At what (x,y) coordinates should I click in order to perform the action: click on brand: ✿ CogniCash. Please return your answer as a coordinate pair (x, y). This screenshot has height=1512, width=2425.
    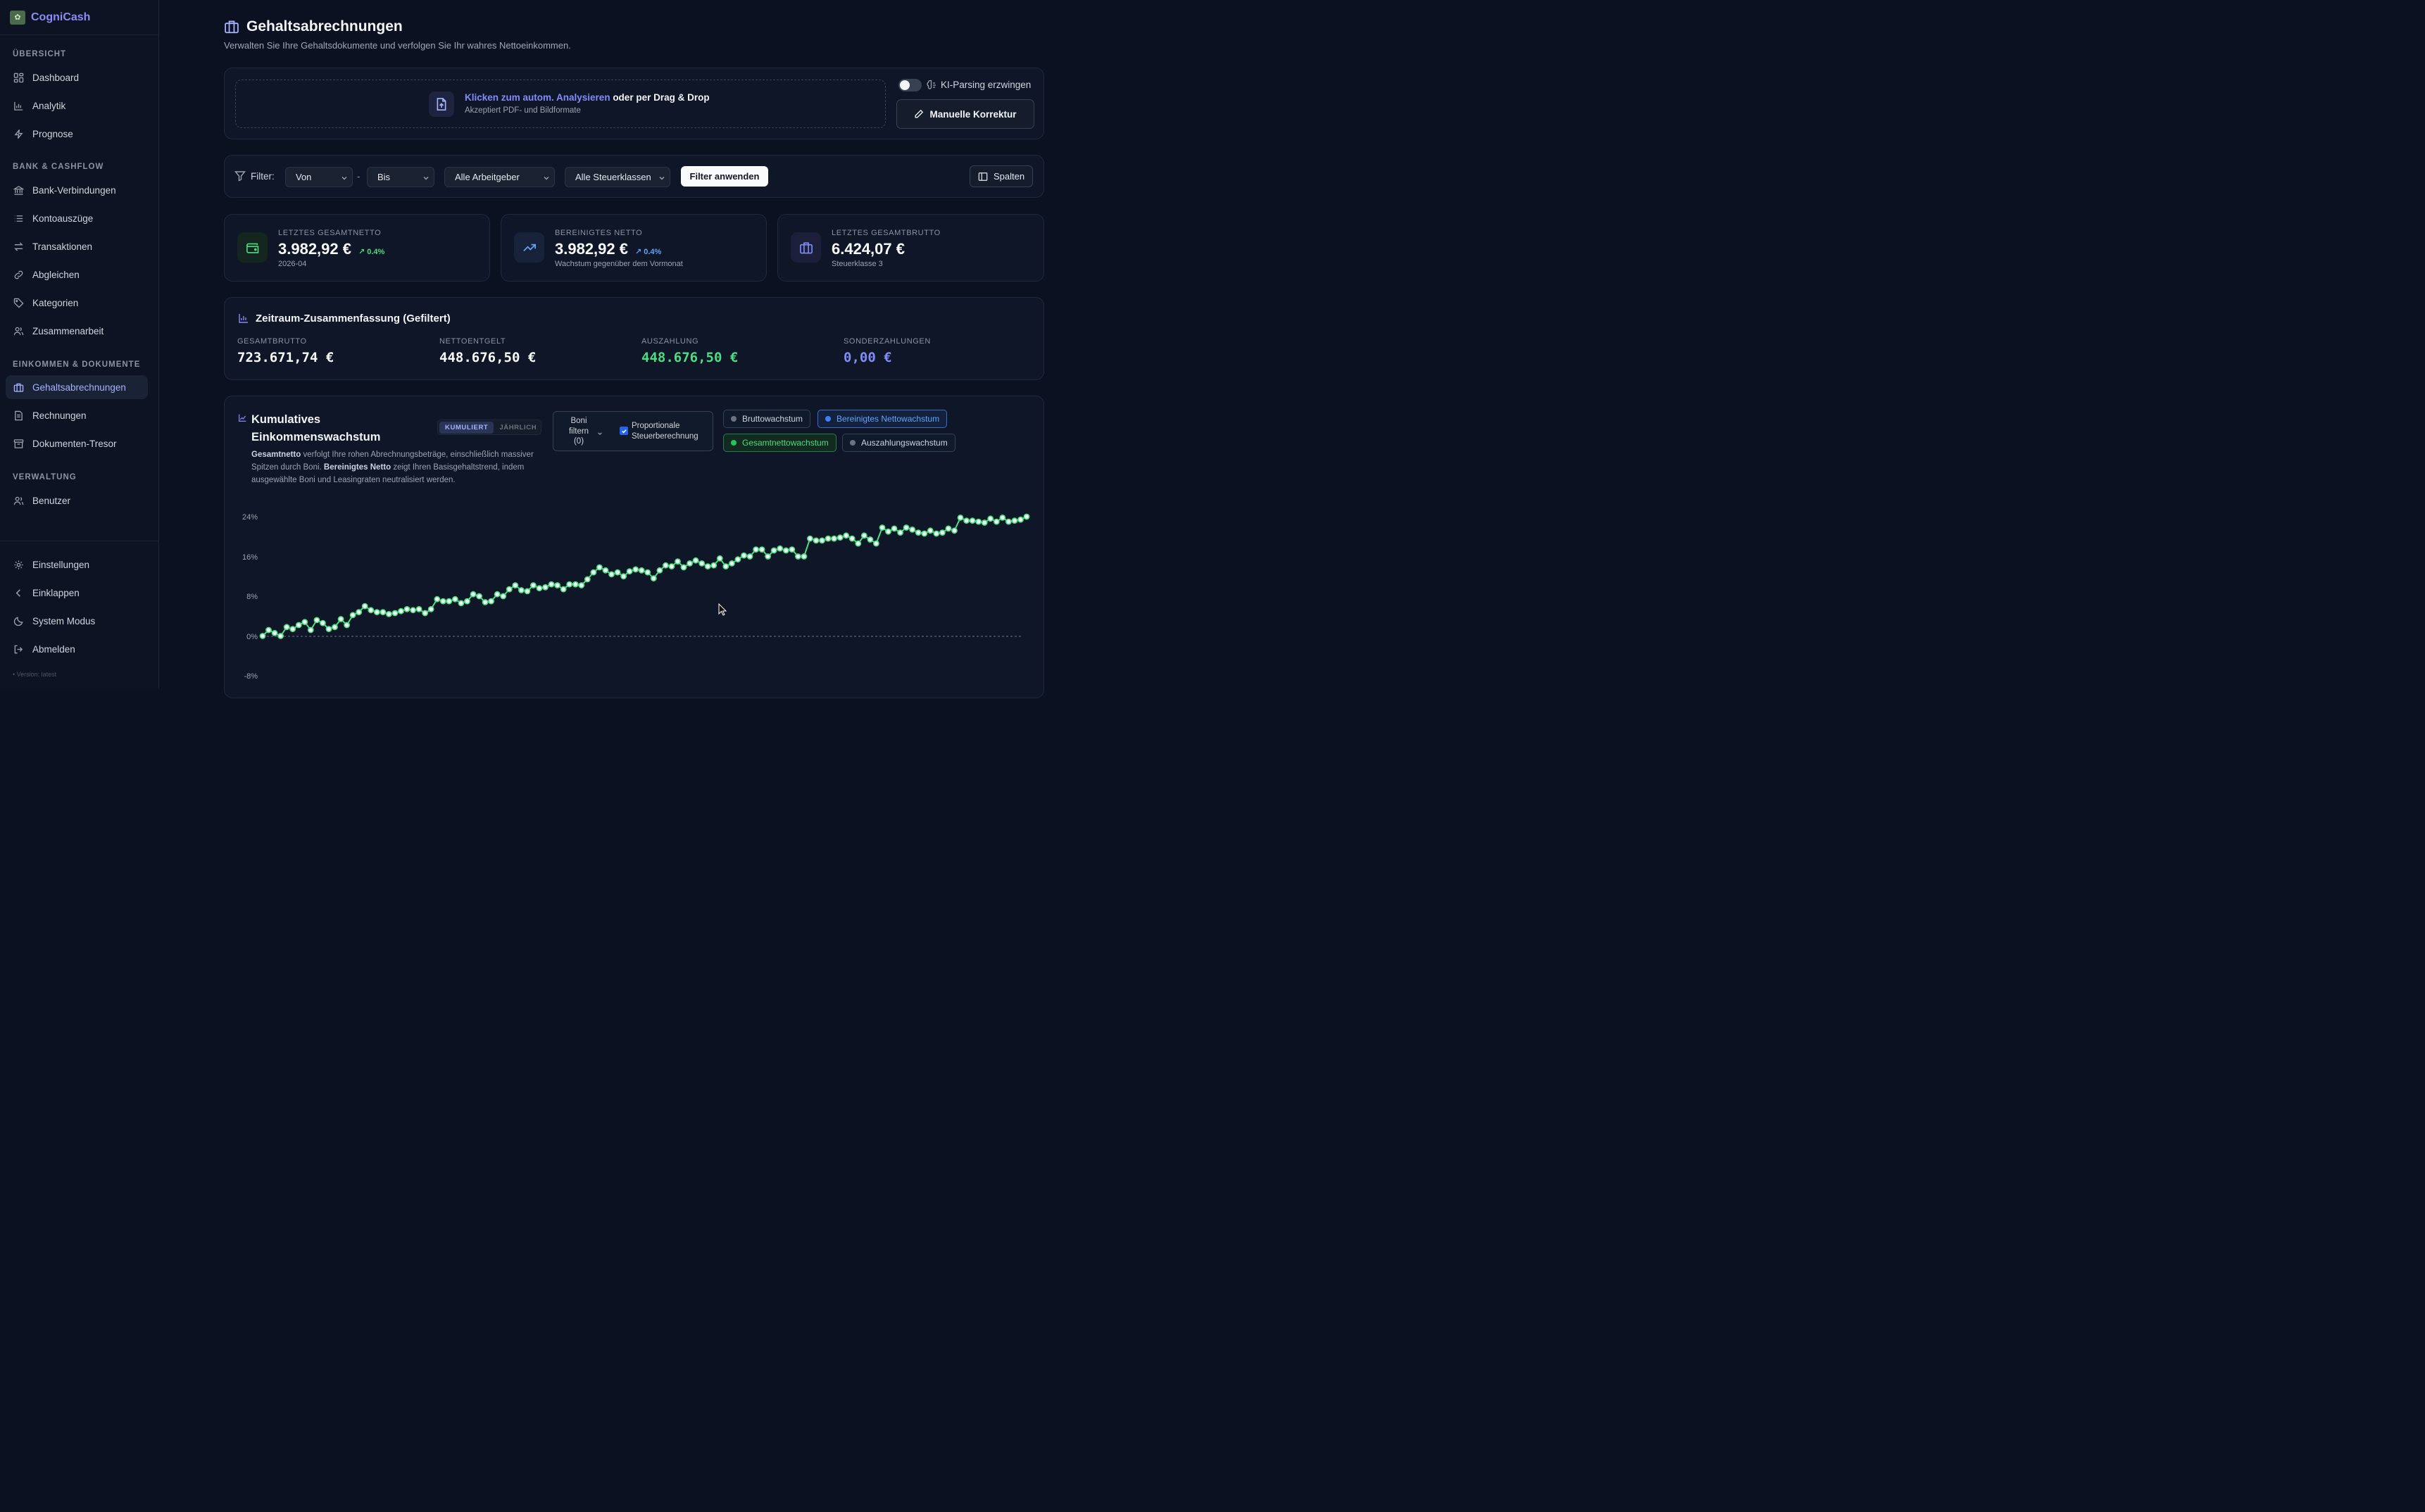
    Looking at the image, I should click on (79, 17).